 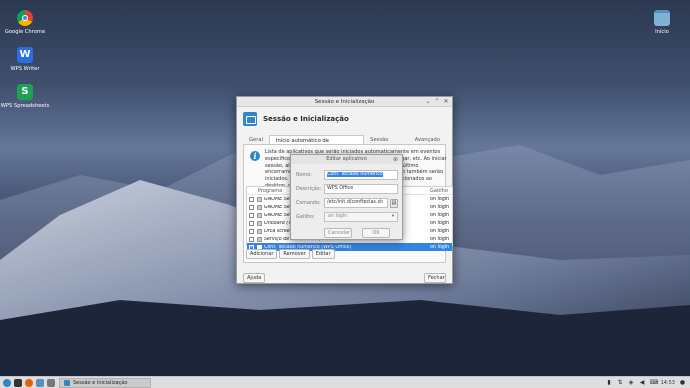 What do you see at coordinates (100, 382) in the screenshot?
I see `taskbar-task-label: Sessão e Inicialização` at bounding box center [100, 382].